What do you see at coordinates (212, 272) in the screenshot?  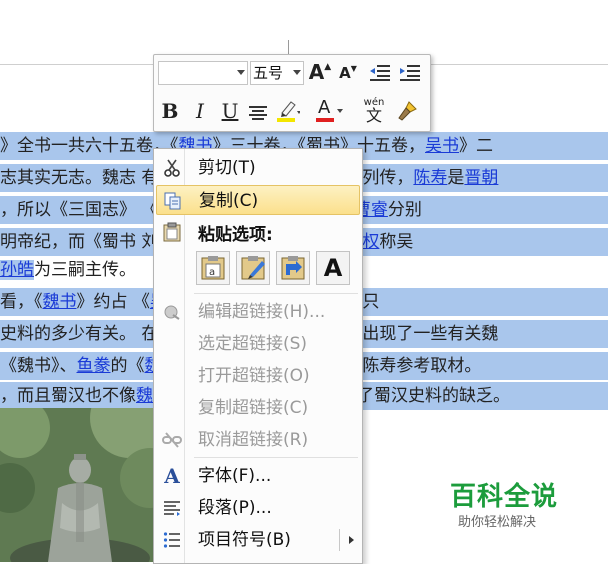 I see `svg-text: a` at bounding box center [212, 272].